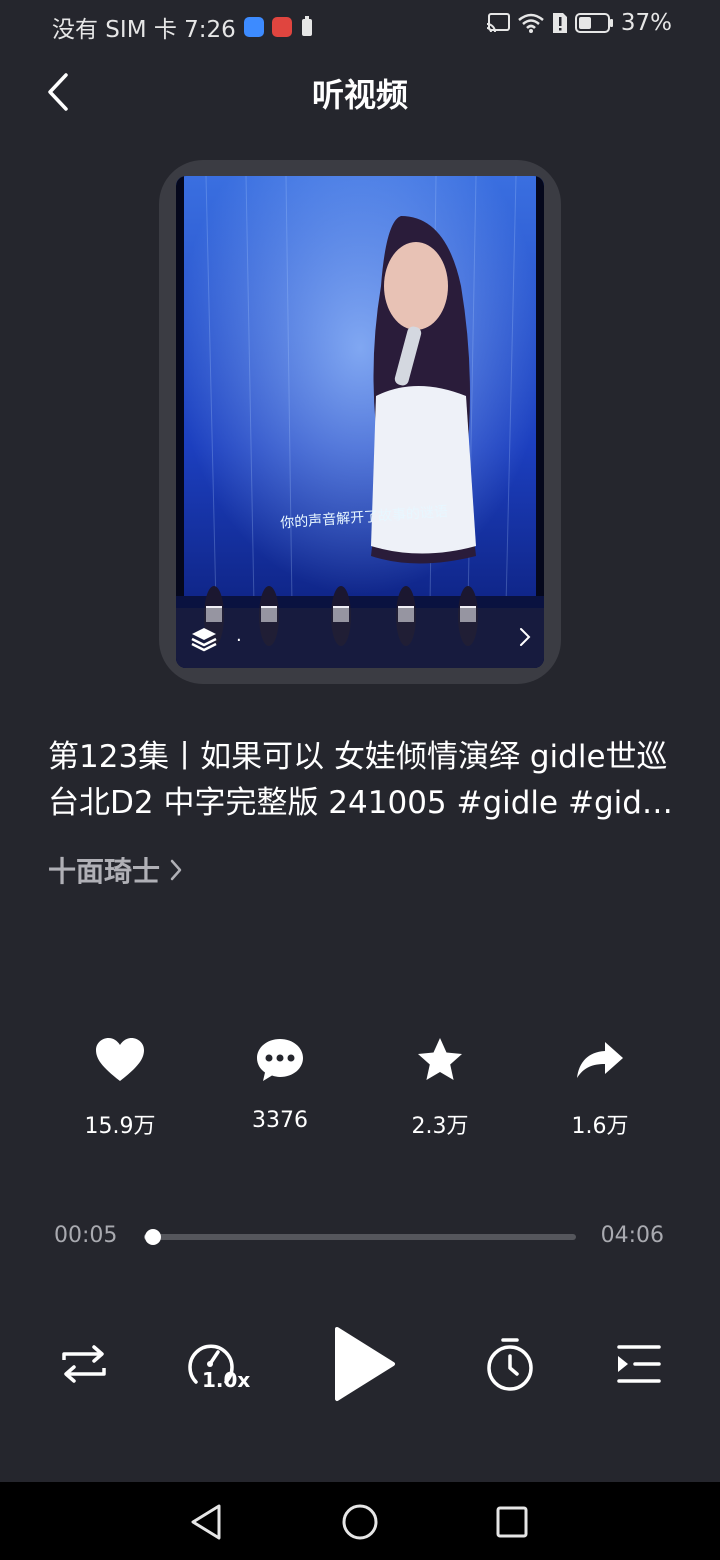 This screenshot has height=1560, width=720. Describe the element at coordinates (600, 1060) in the screenshot. I see `share-icon` at that location.